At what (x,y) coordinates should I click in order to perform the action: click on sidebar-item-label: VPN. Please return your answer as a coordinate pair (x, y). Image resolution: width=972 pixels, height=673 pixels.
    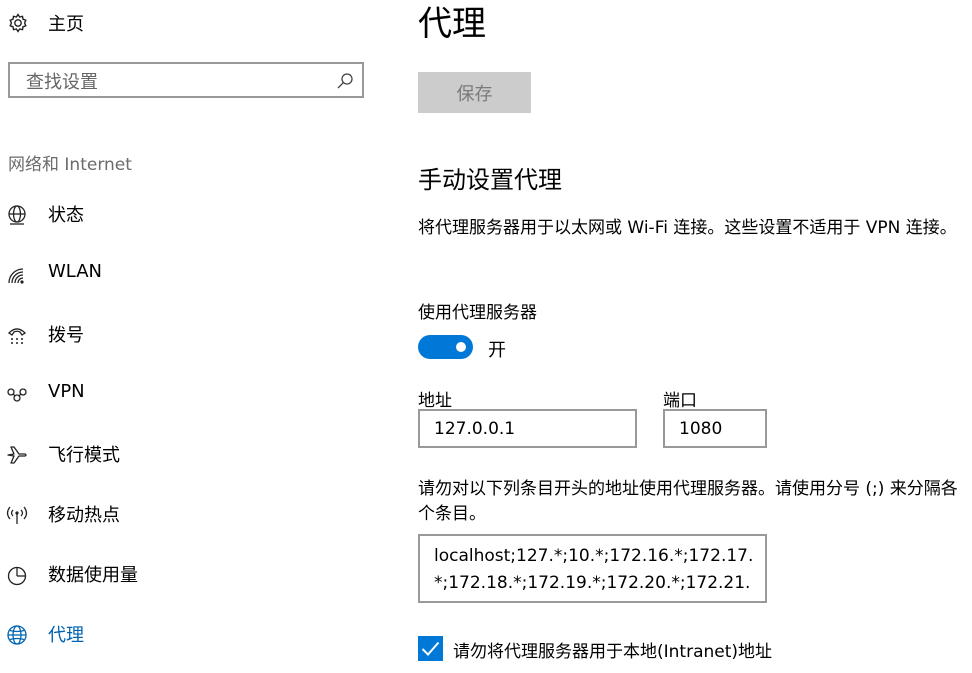
    Looking at the image, I should click on (66, 391).